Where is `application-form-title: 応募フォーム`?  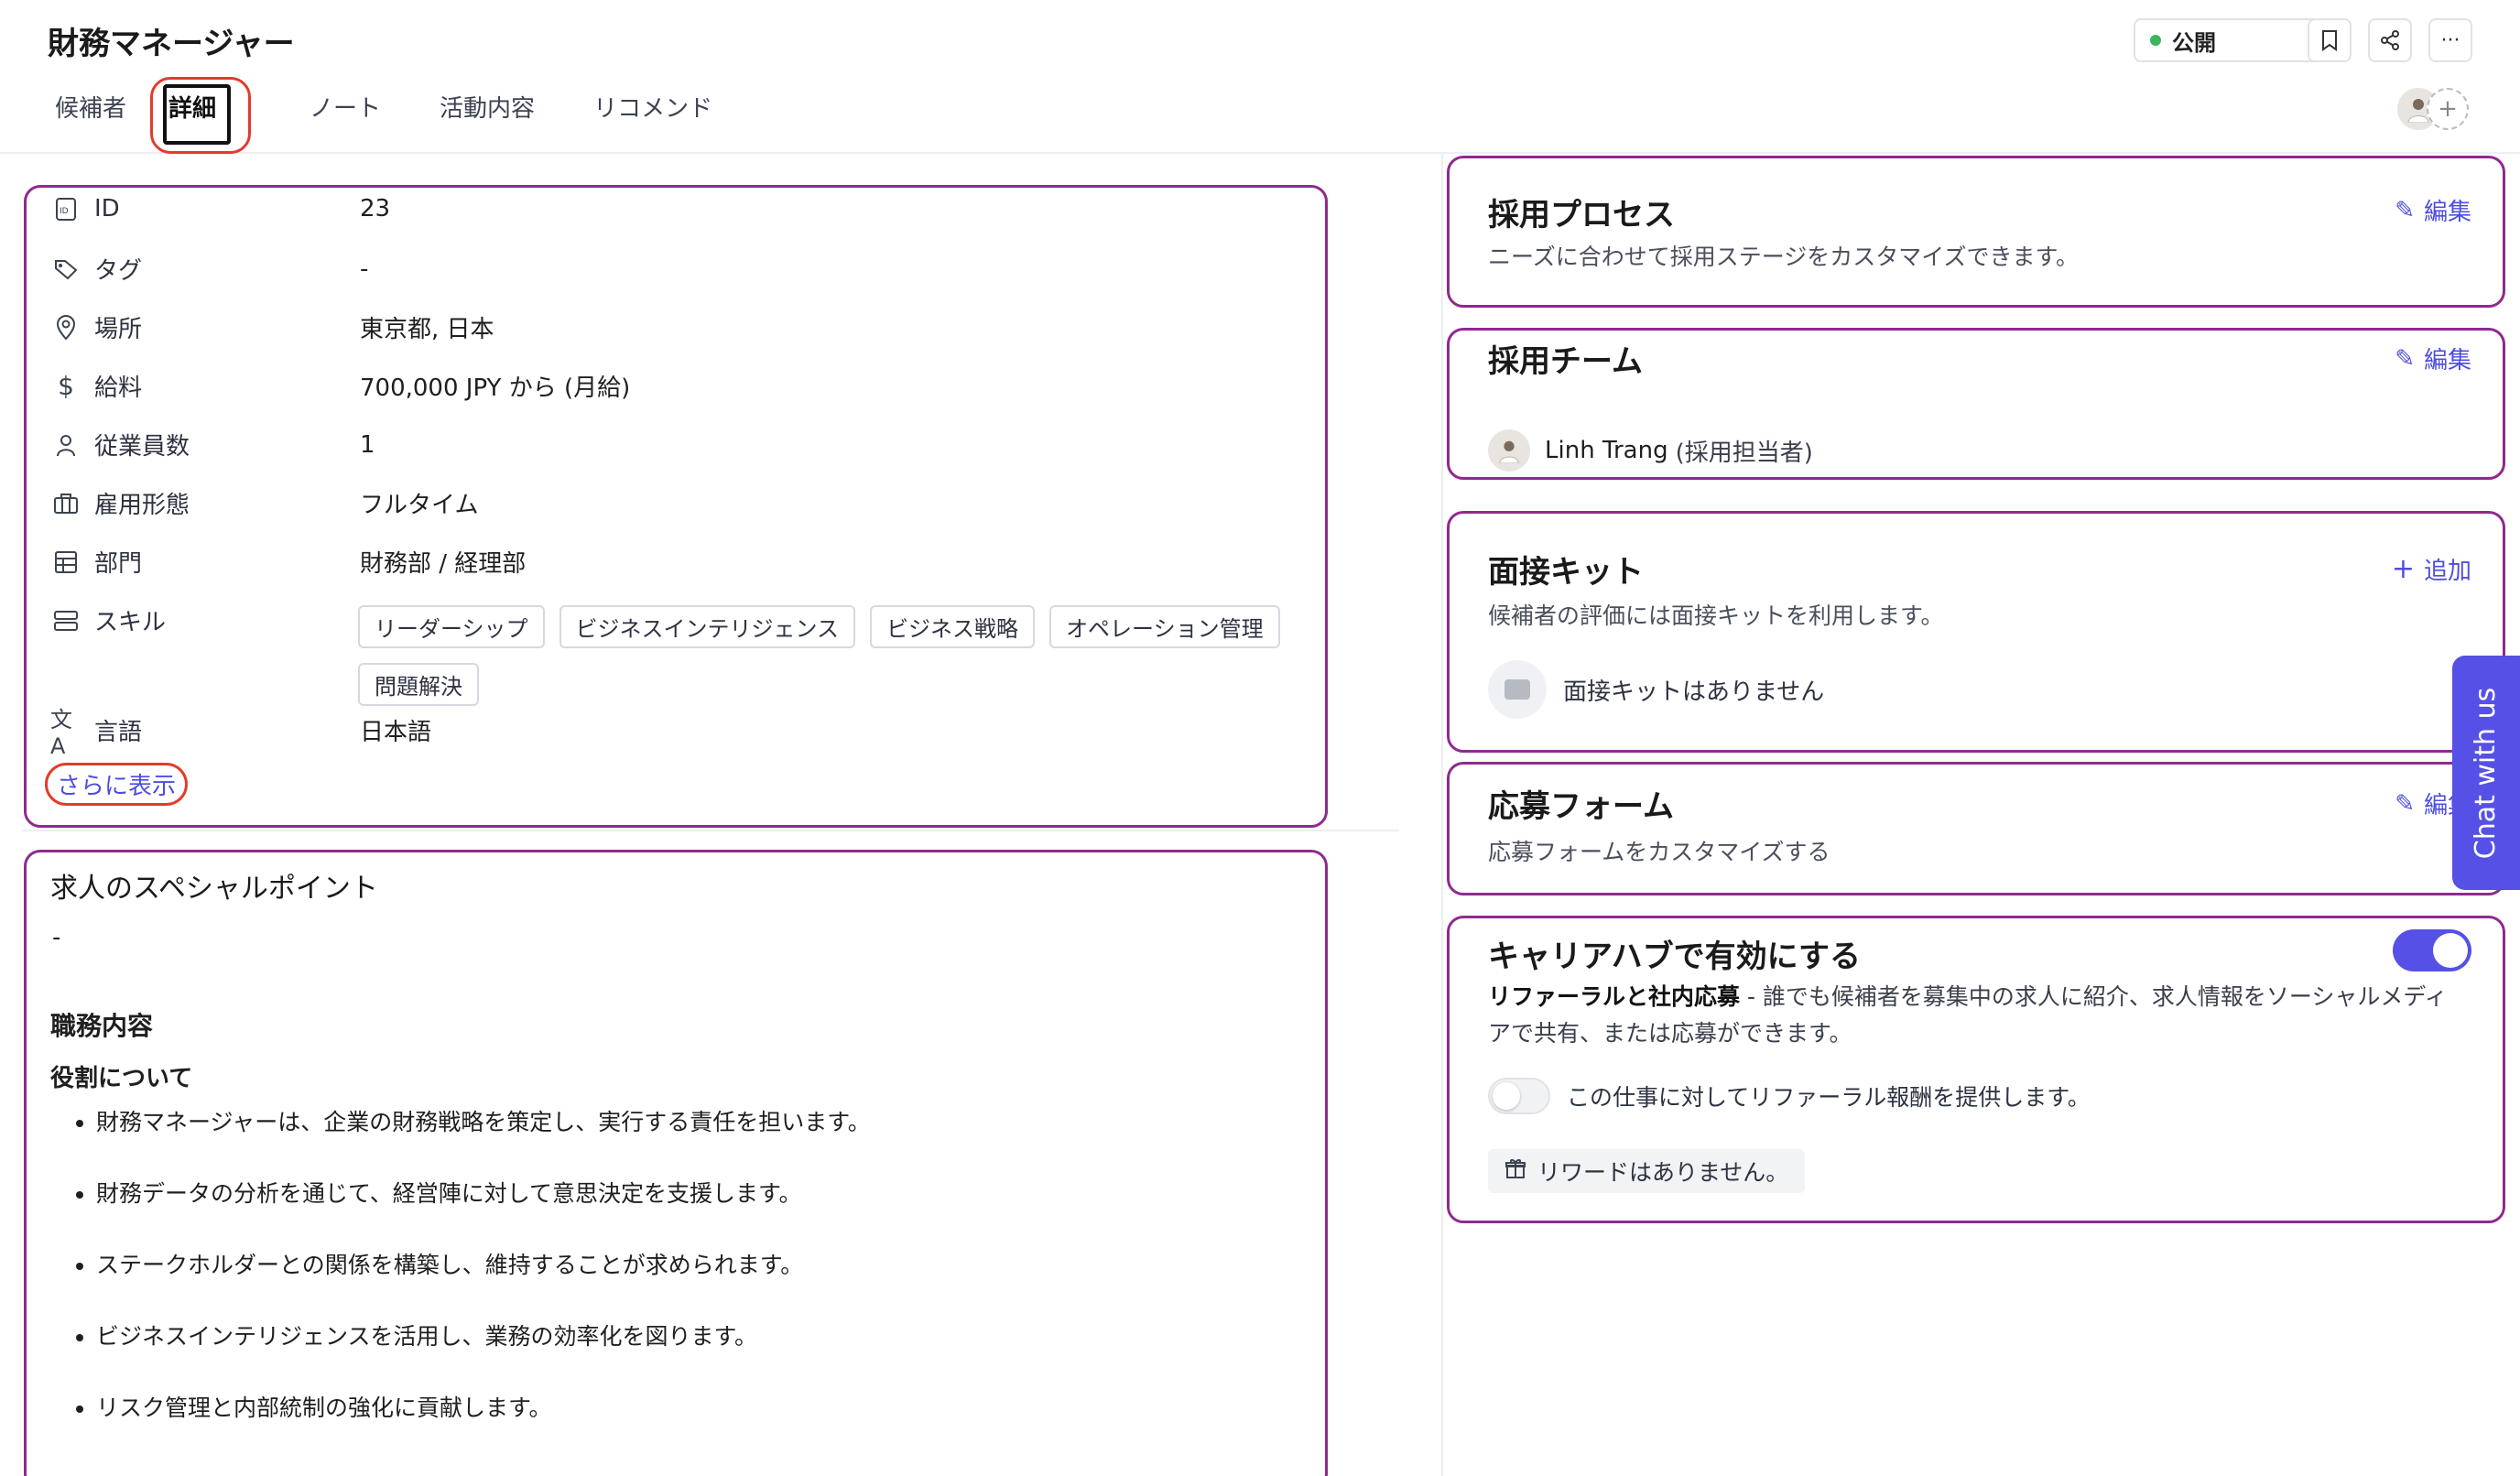 application-form-title: 応募フォーム is located at coordinates (1581, 807).